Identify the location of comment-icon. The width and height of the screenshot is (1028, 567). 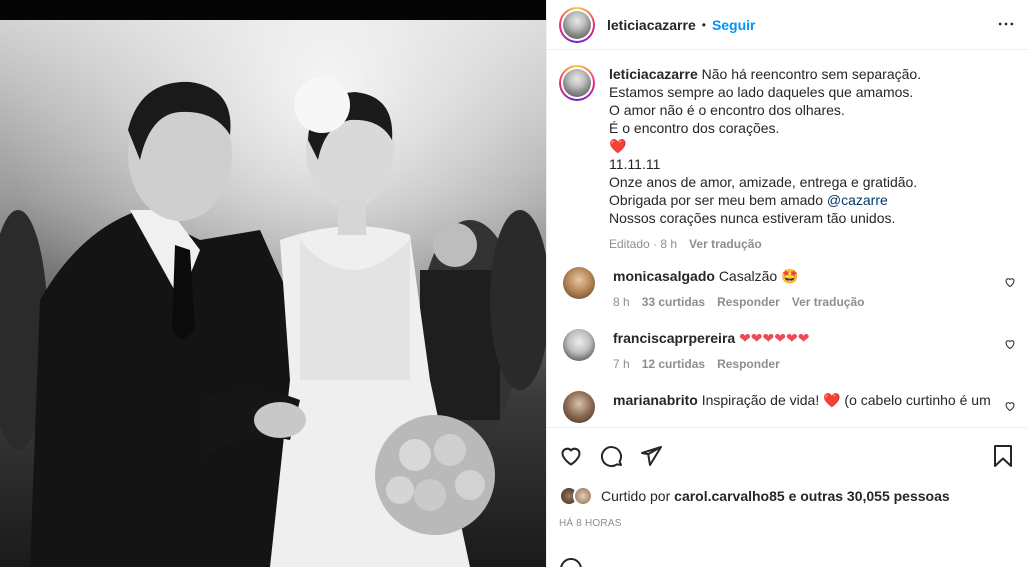
(619, 456).